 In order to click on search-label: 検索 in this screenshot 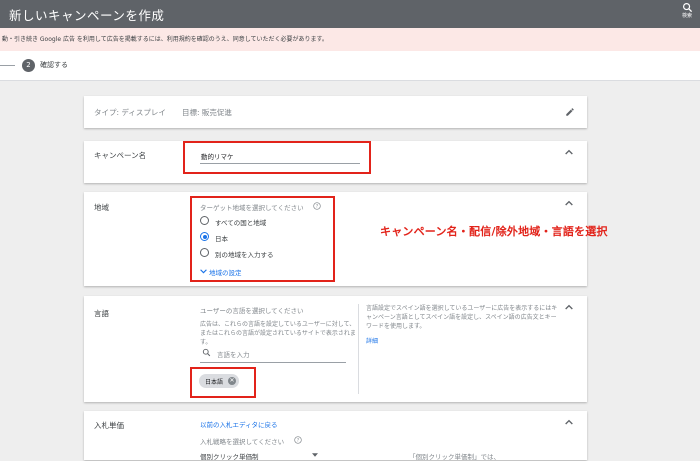, I will do `click(686, 16)`.